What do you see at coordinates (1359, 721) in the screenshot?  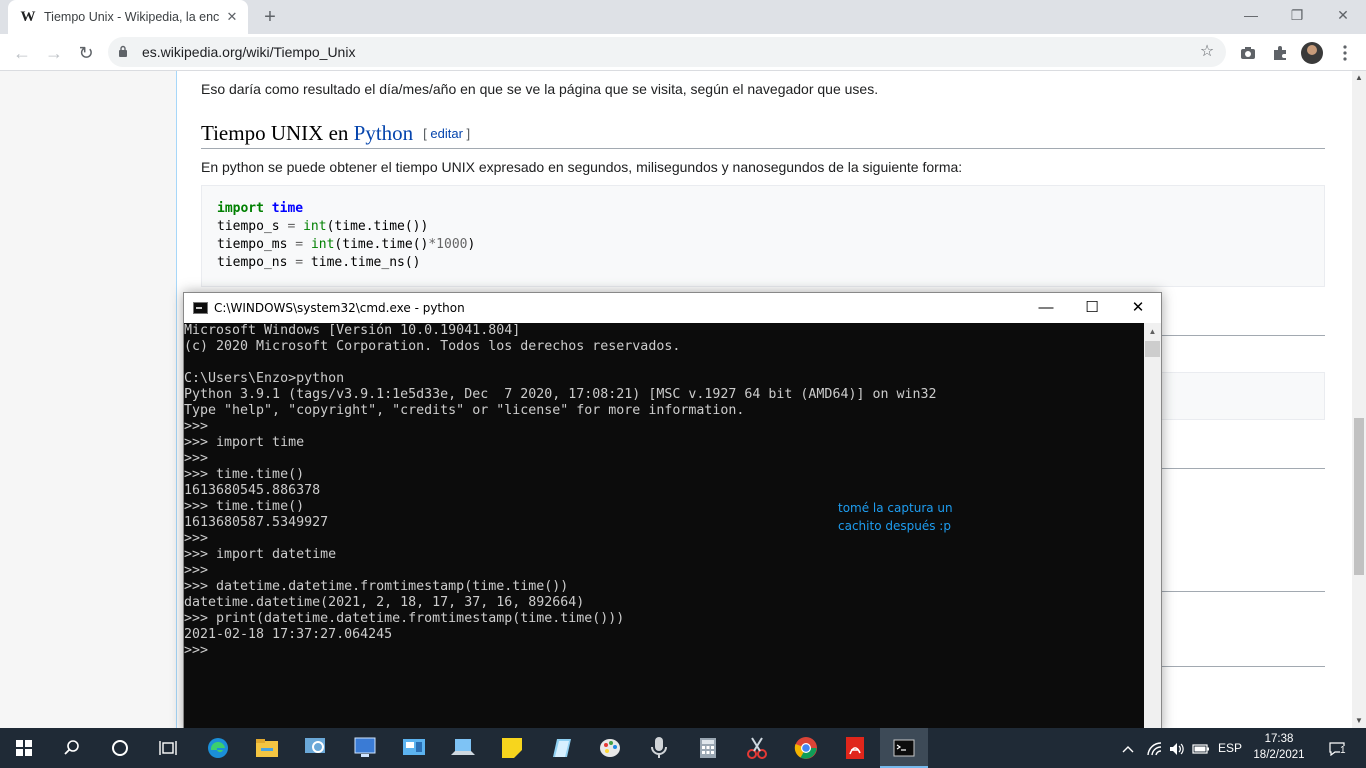 I see `scroll-down-icon: ▼` at bounding box center [1359, 721].